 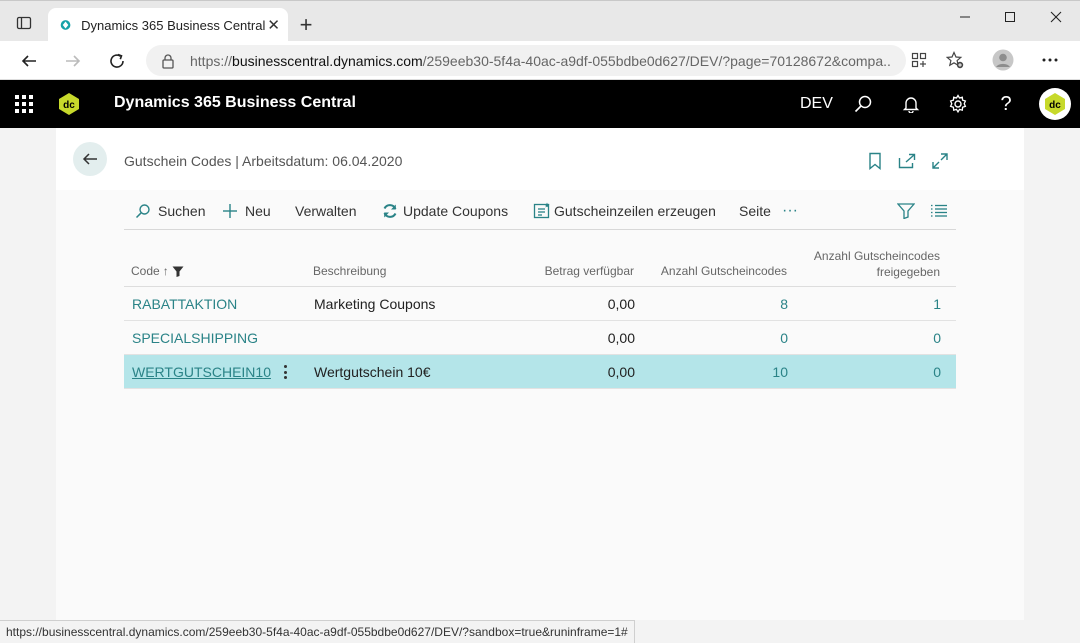 What do you see at coordinates (73, 61) in the screenshot?
I see `forward-arrow-icon` at bounding box center [73, 61].